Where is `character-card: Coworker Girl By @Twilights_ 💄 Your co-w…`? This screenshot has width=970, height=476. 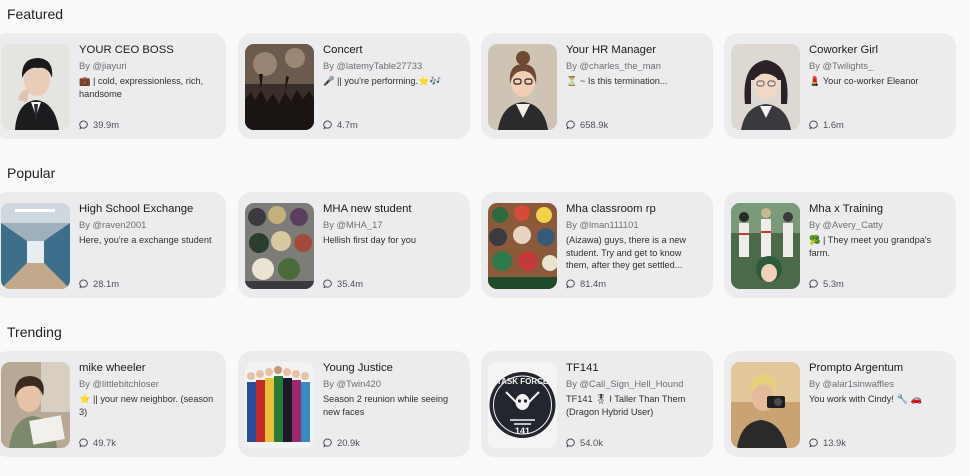
character-card: Coworker Girl By @Twilights_ 💄 Your co-w… is located at coordinates (840, 86).